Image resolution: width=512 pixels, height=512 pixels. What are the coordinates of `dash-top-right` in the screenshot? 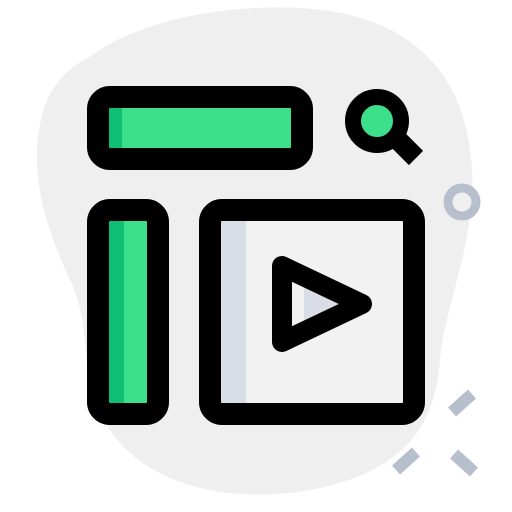 It's located at (462, 403).